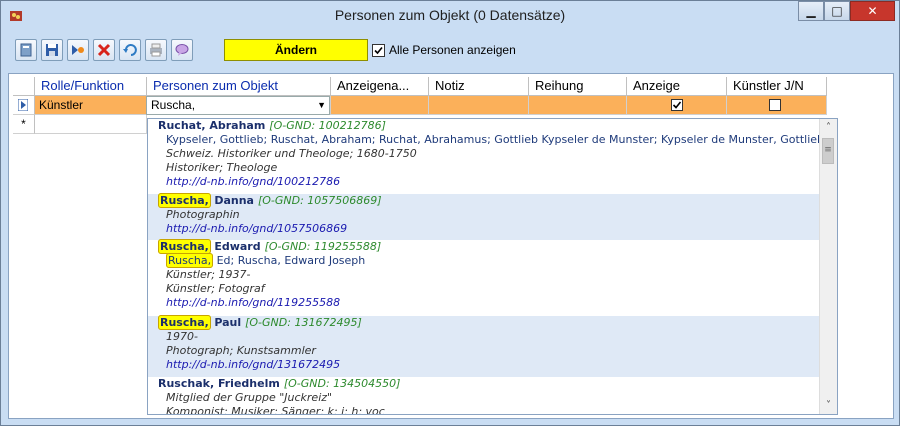 Image resolution: width=900 pixels, height=426 pixels. Describe the element at coordinates (239, 86) in the screenshot. I see `column-header-personen: Personen zum Objekt` at that location.